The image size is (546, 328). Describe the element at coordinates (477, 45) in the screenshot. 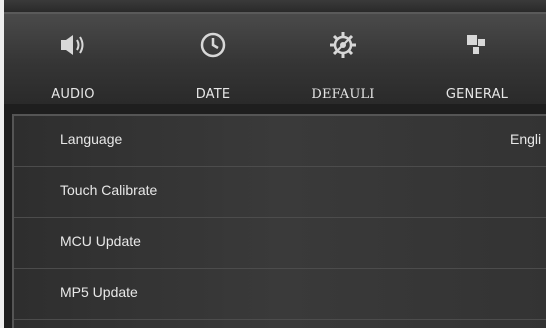

I see `blocks-icon` at that location.